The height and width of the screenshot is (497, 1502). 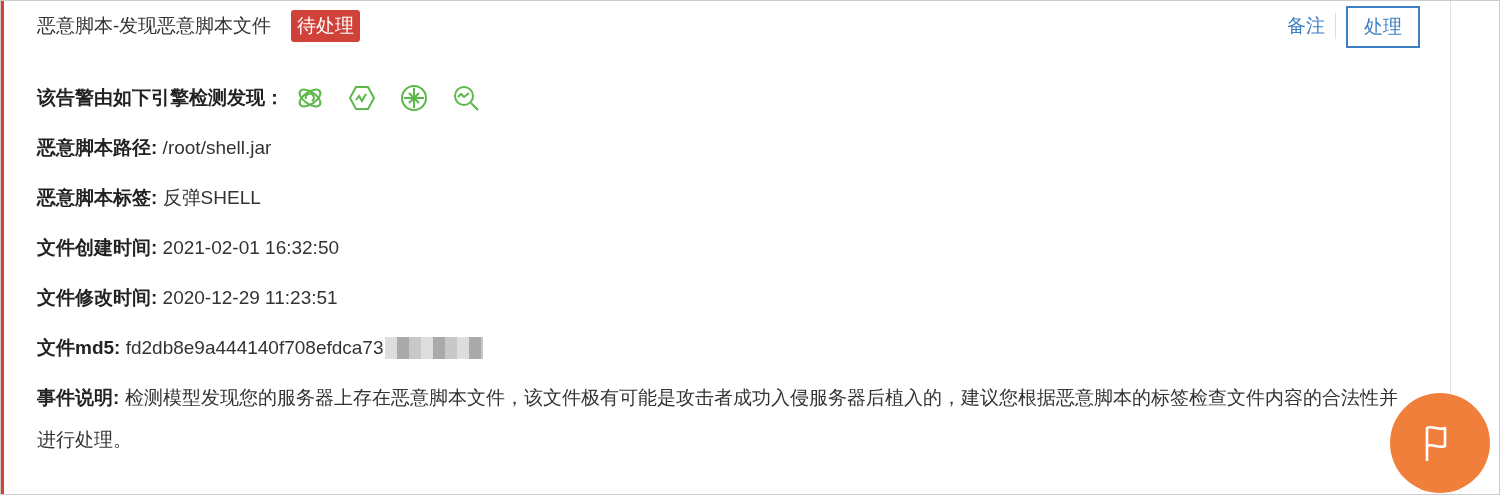 I want to click on hexagon-pulse-icon, so click(x=362, y=98).